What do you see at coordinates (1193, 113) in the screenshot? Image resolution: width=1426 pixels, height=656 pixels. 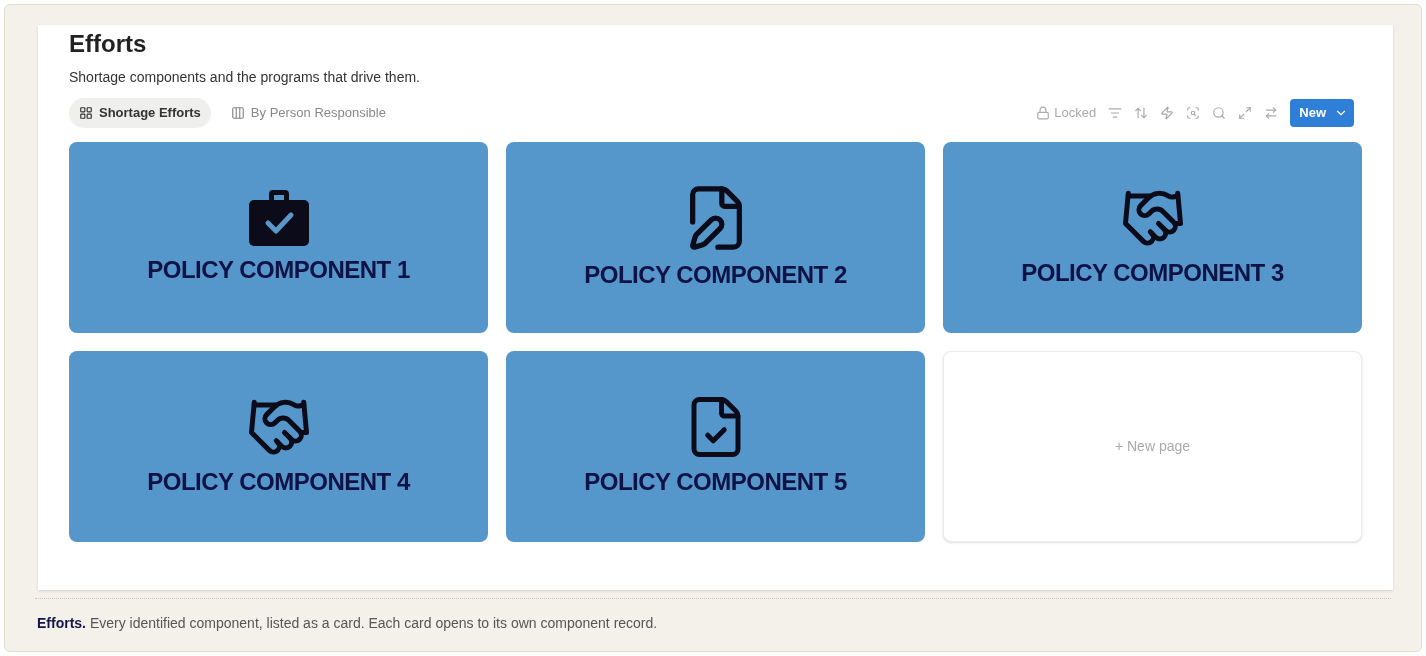 I see `scan-search-icon` at bounding box center [1193, 113].